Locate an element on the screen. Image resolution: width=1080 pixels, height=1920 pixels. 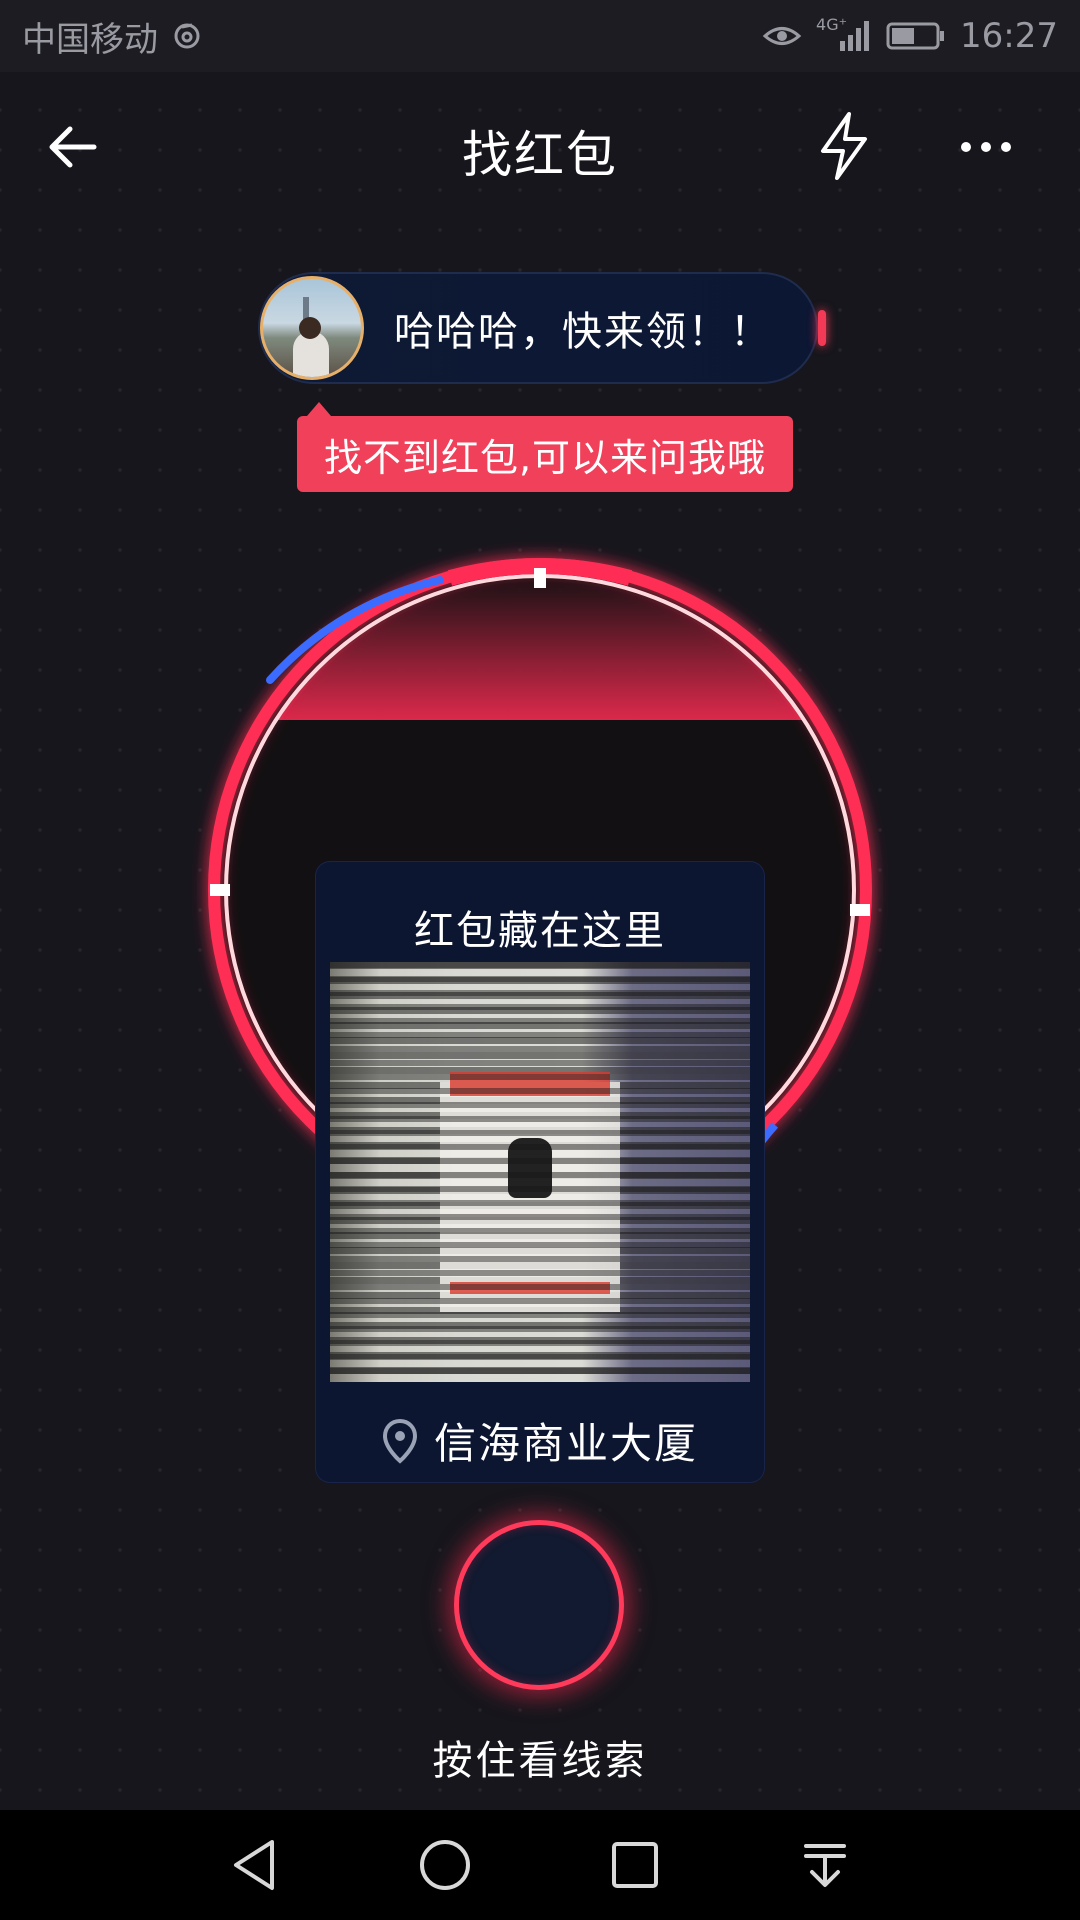
location-name: 信海商业大厦 is located at coordinates (565, 1443).